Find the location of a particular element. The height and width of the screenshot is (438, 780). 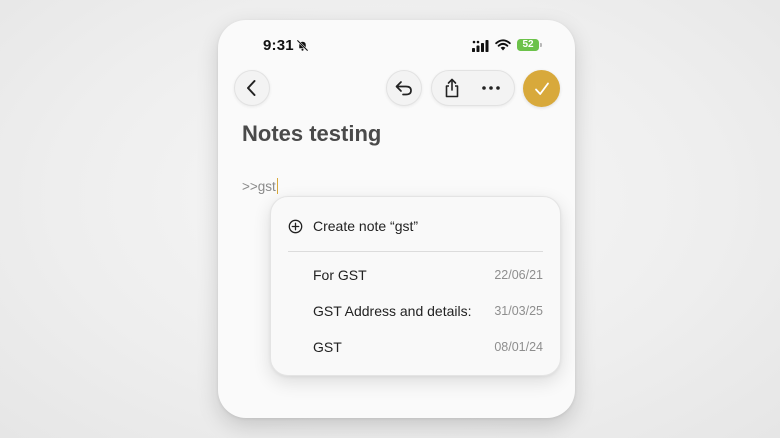

back-button is located at coordinates (252, 88).